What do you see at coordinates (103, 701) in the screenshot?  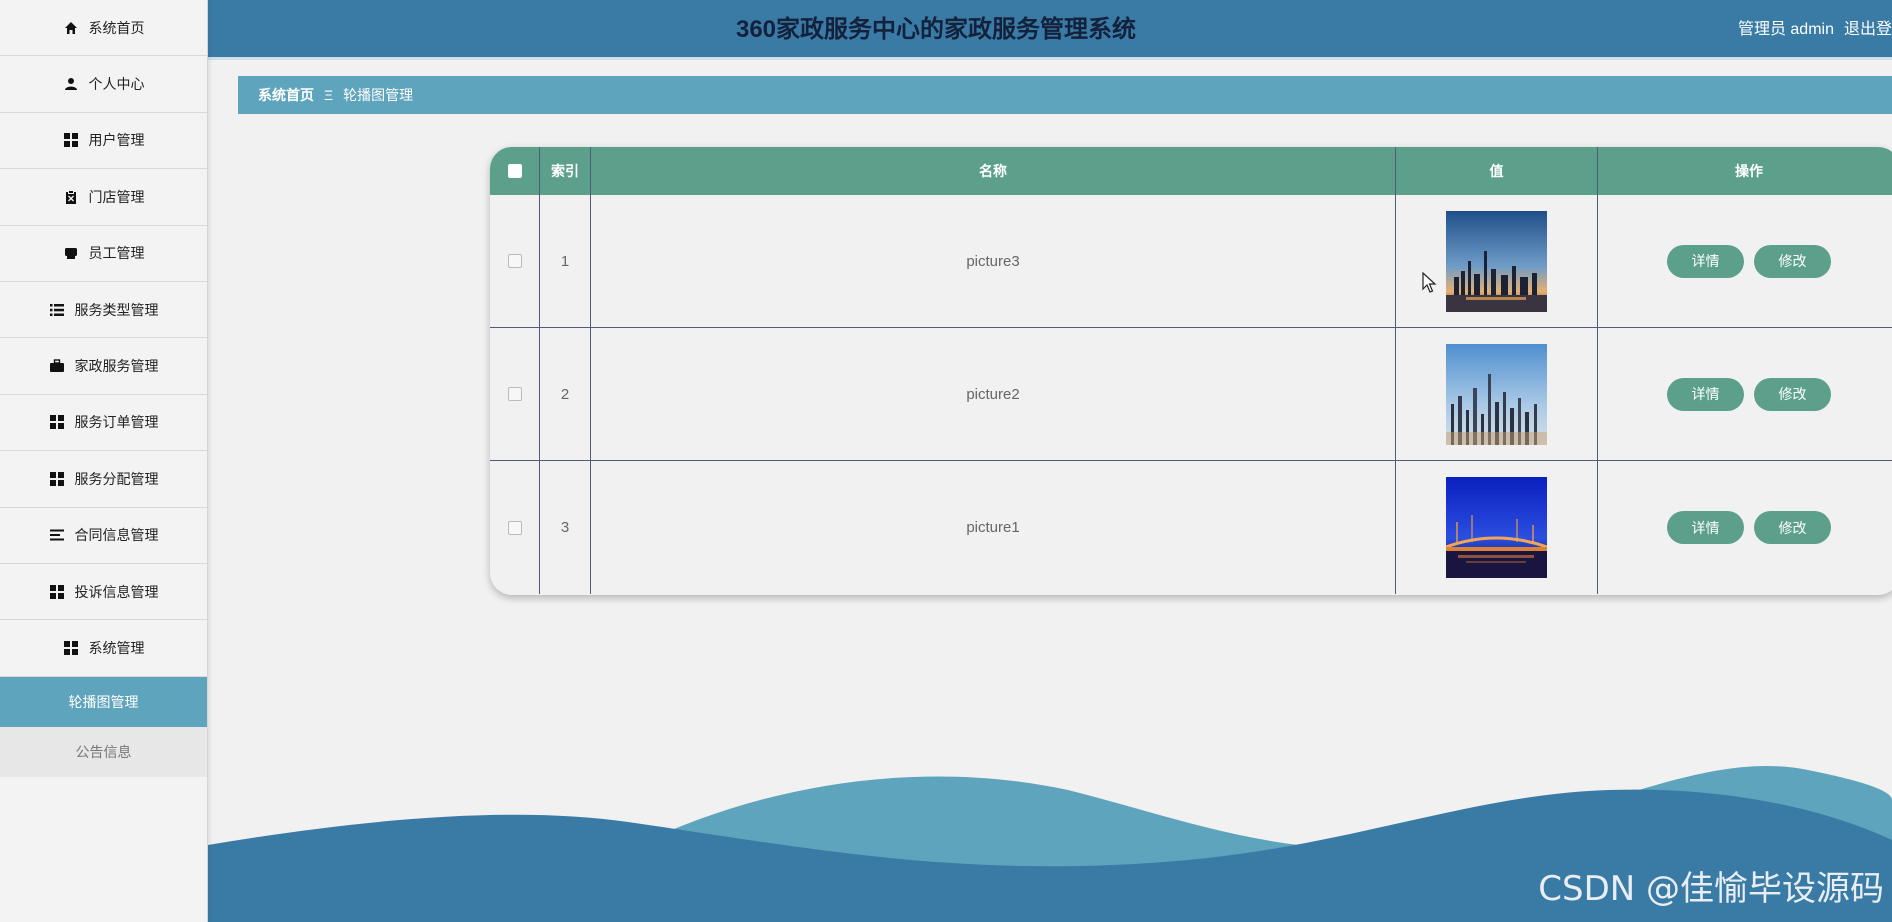 I see `sidebar-subitem-carousel: 轮播图管理` at bounding box center [103, 701].